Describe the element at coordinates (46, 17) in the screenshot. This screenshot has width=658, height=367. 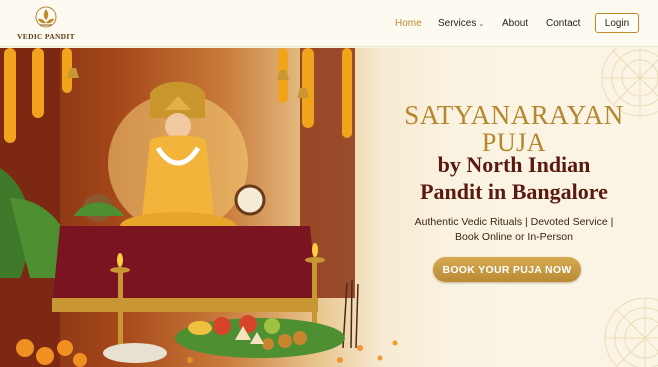
I see `lotus-deity-logo-icon` at that location.